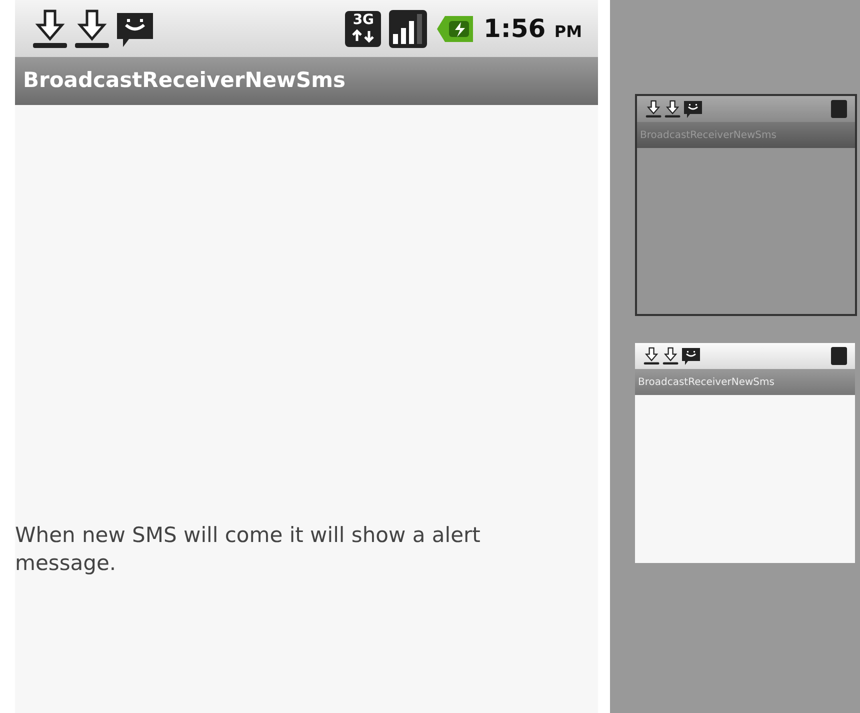  What do you see at coordinates (363, 28) in the screenshot?
I see `mobile-data-icon: 3G` at bounding box center [363, 28].